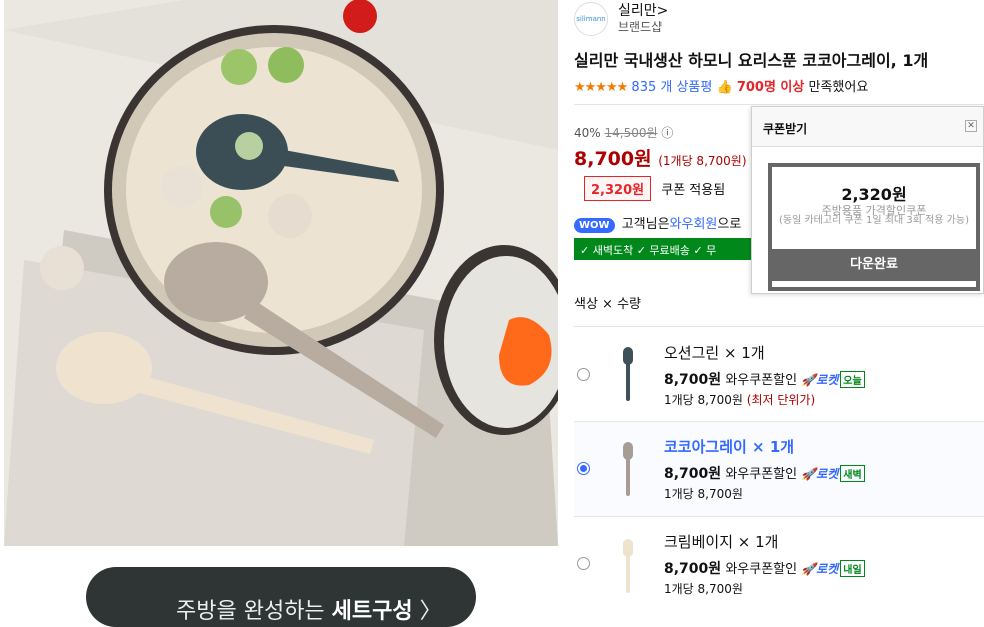 Image resolution: width=984 pixels, height=627 pixels. What do you see at coordinates (669, 249) in the screenshot?
I see `benefit-bar: ✓ 새벽도착 ✓ 무료배송 ✓ 무` at bounding box center [669, 249].